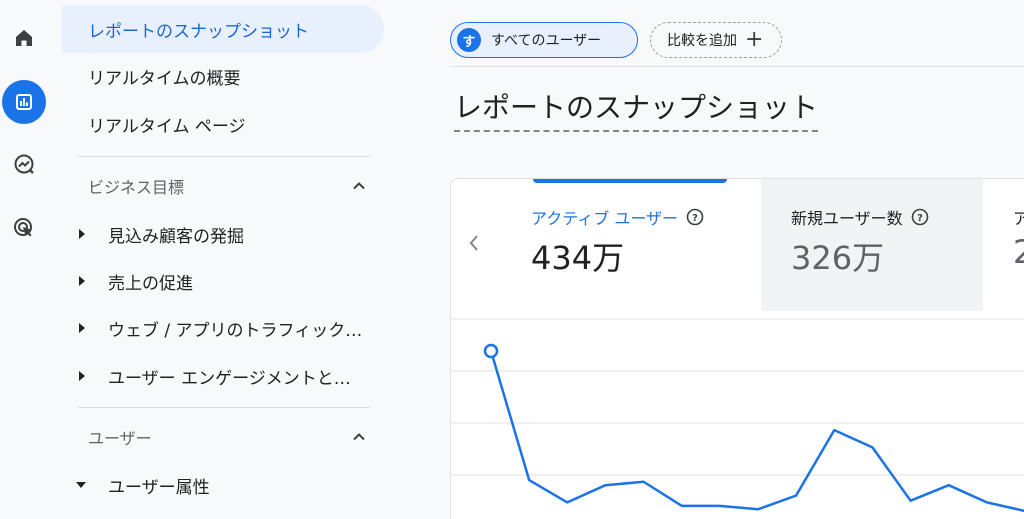 This screenshot has height=519, width=1024. I want to click on reports-button, so click(24, 102).